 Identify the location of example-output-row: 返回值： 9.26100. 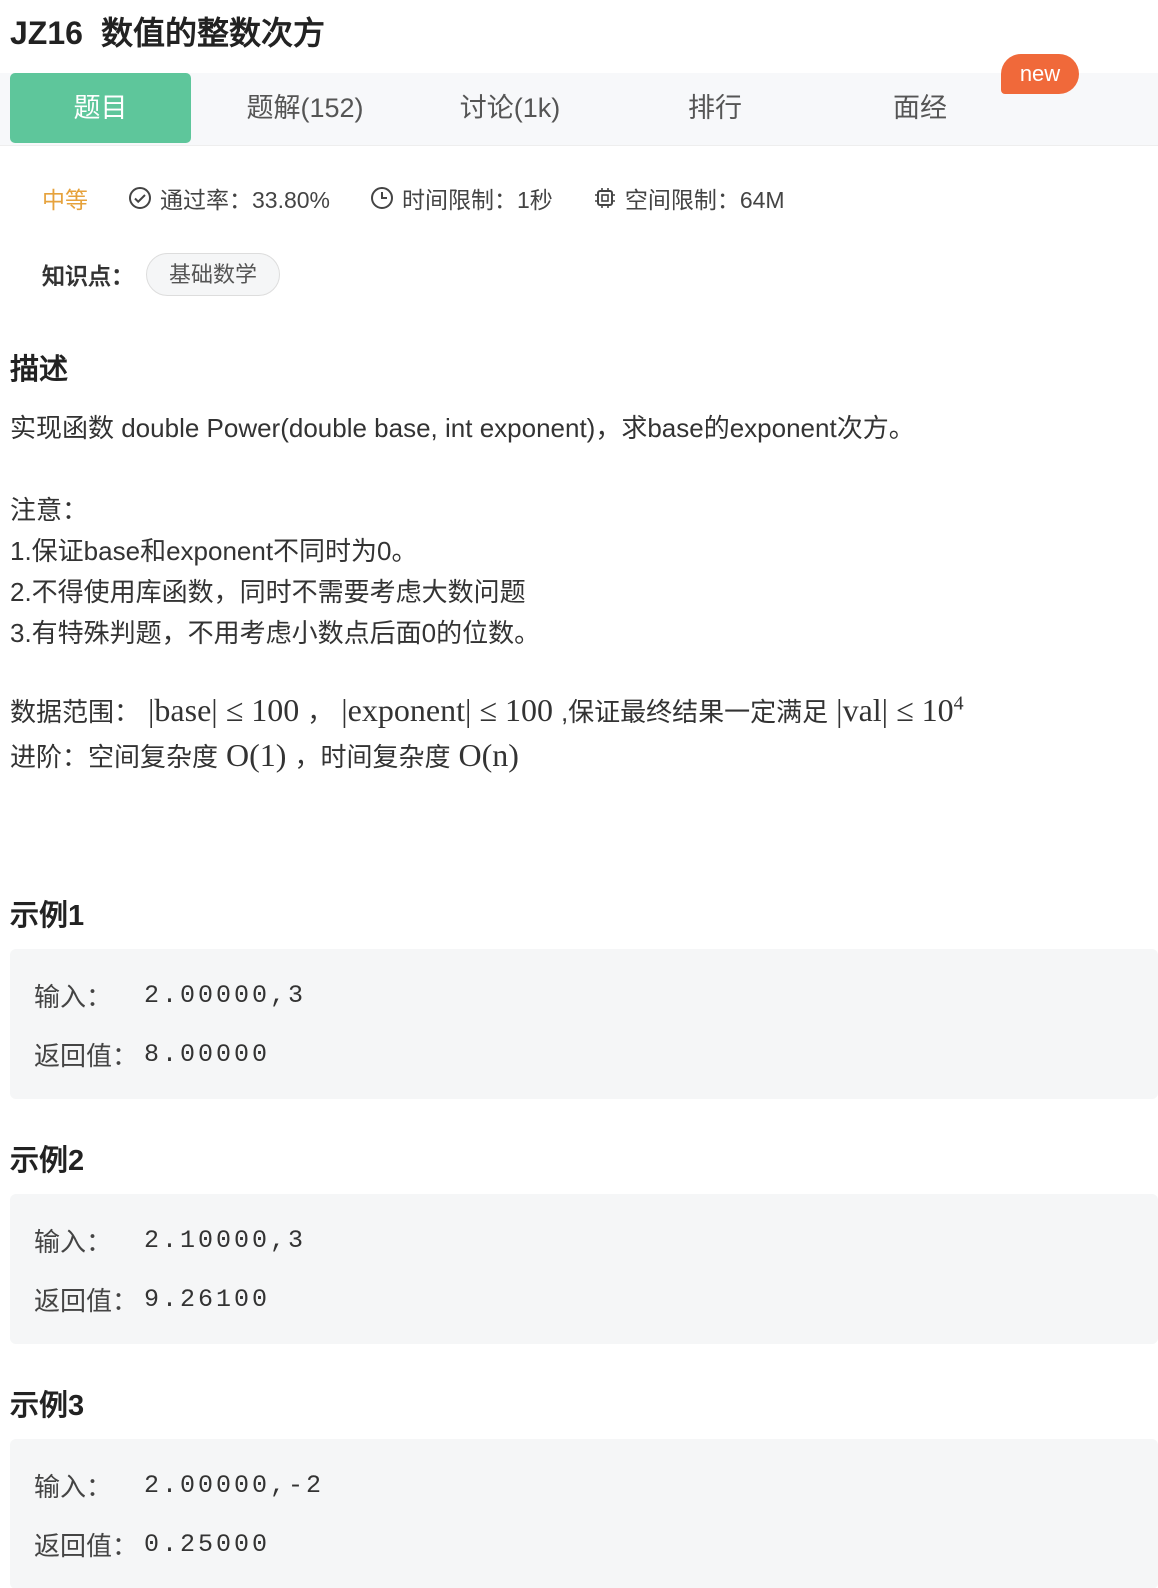
(152, 1299).